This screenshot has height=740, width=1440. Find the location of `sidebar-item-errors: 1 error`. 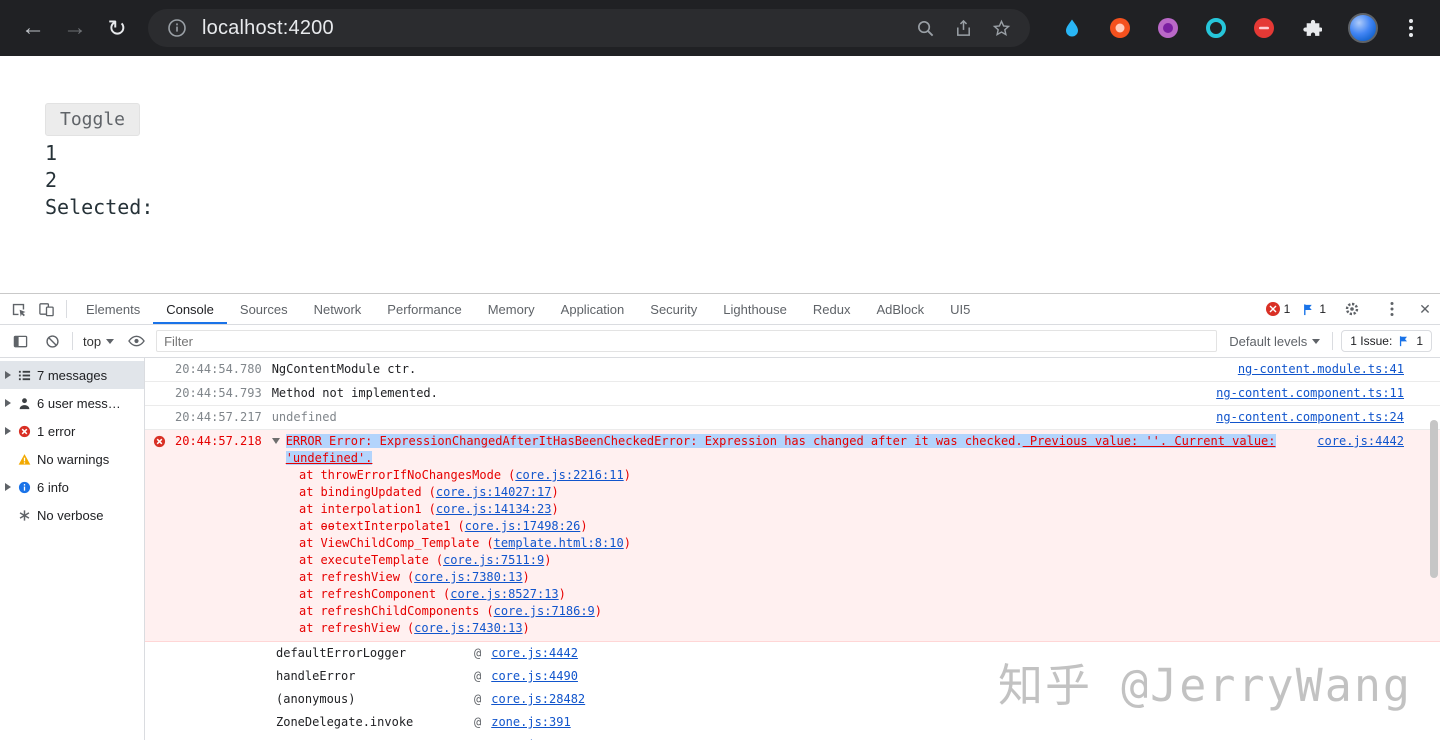

sidebar-item-errors: 1 error is located at coordinates (72, 431).